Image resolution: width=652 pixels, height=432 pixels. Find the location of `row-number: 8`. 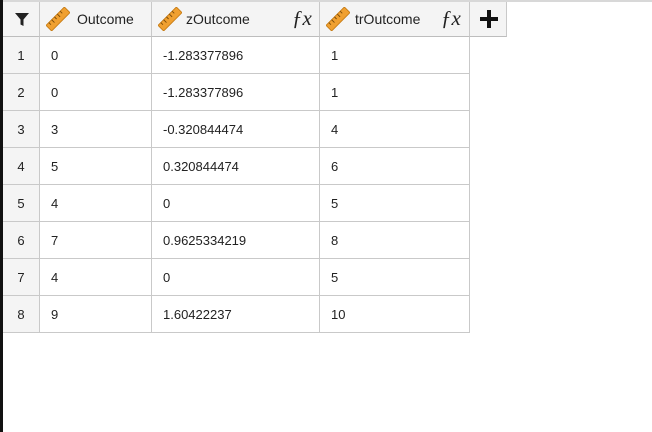

row-number: 8 is located at coordinates (21, 314).